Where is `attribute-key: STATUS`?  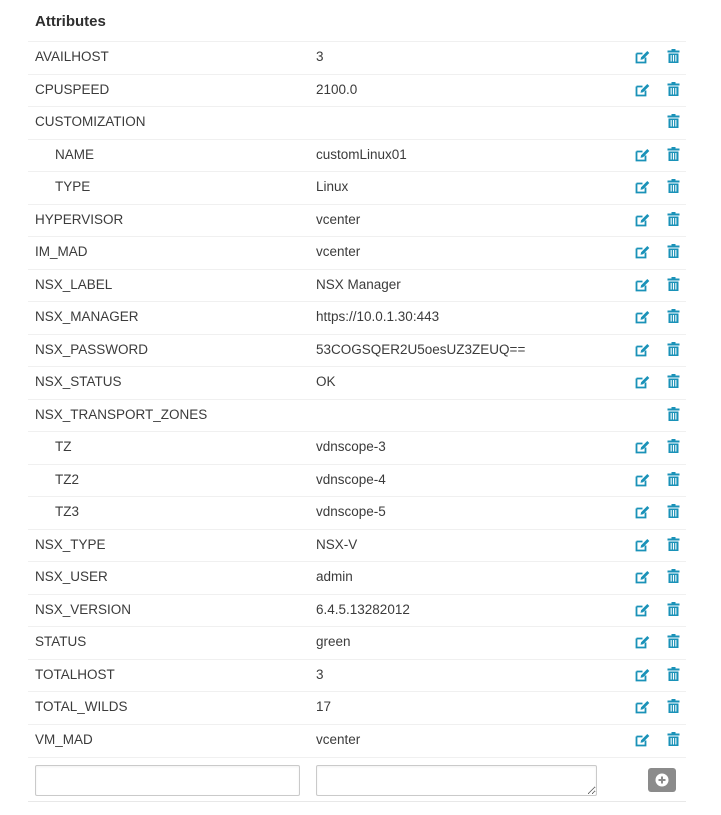 attribute-key: STATUS is located at coordinates (61, 641).